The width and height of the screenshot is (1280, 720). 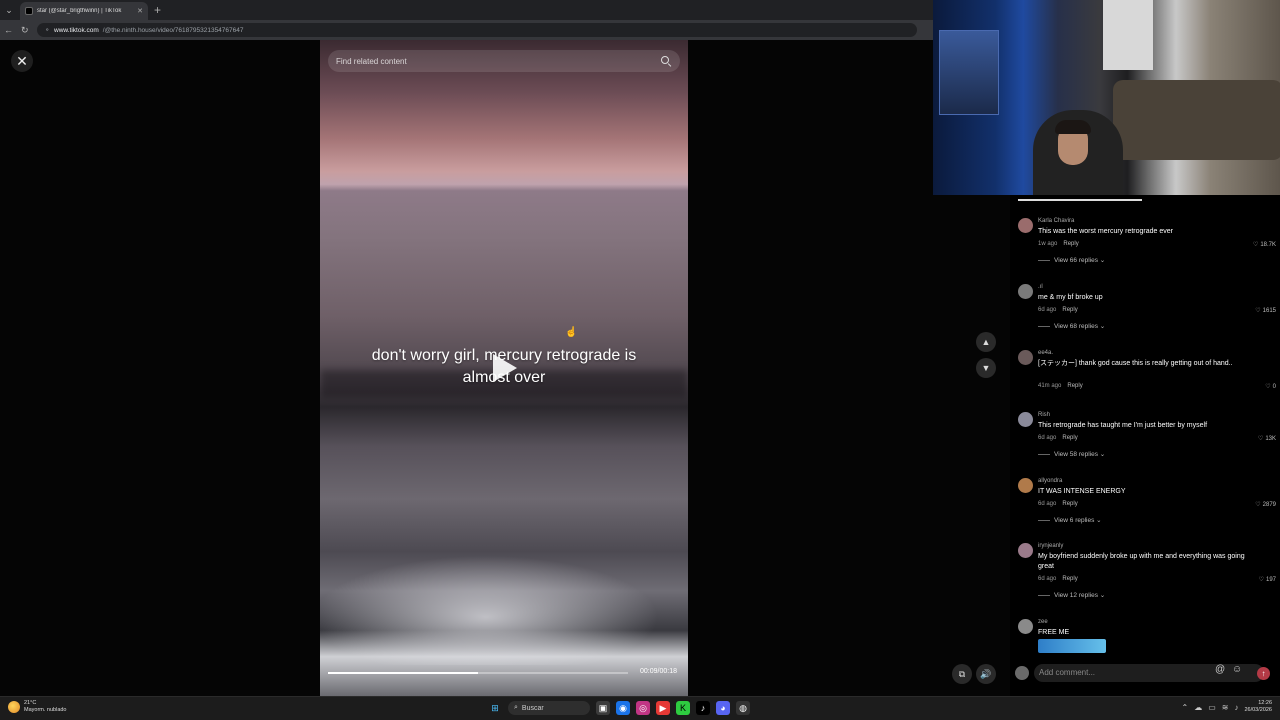 I want to click on back-icon: ←, so click(x=8, y=30).